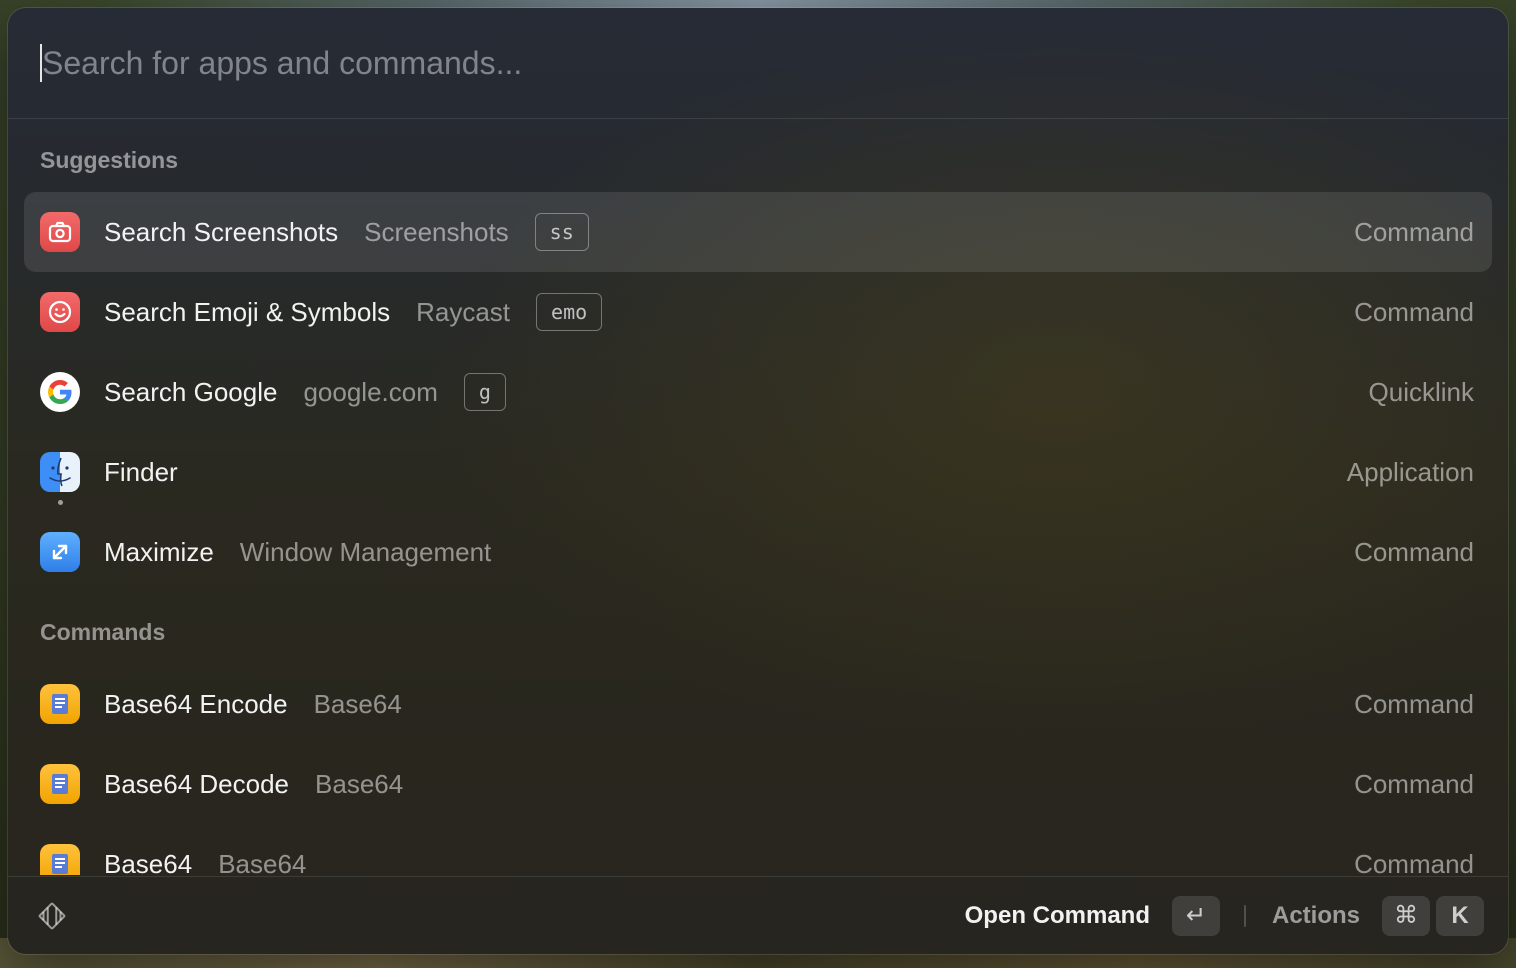 The image size is (1516, 968). Describe the element at coordinates (569, 312) in the screenshot. I see `alias-badge: emo` at that location.